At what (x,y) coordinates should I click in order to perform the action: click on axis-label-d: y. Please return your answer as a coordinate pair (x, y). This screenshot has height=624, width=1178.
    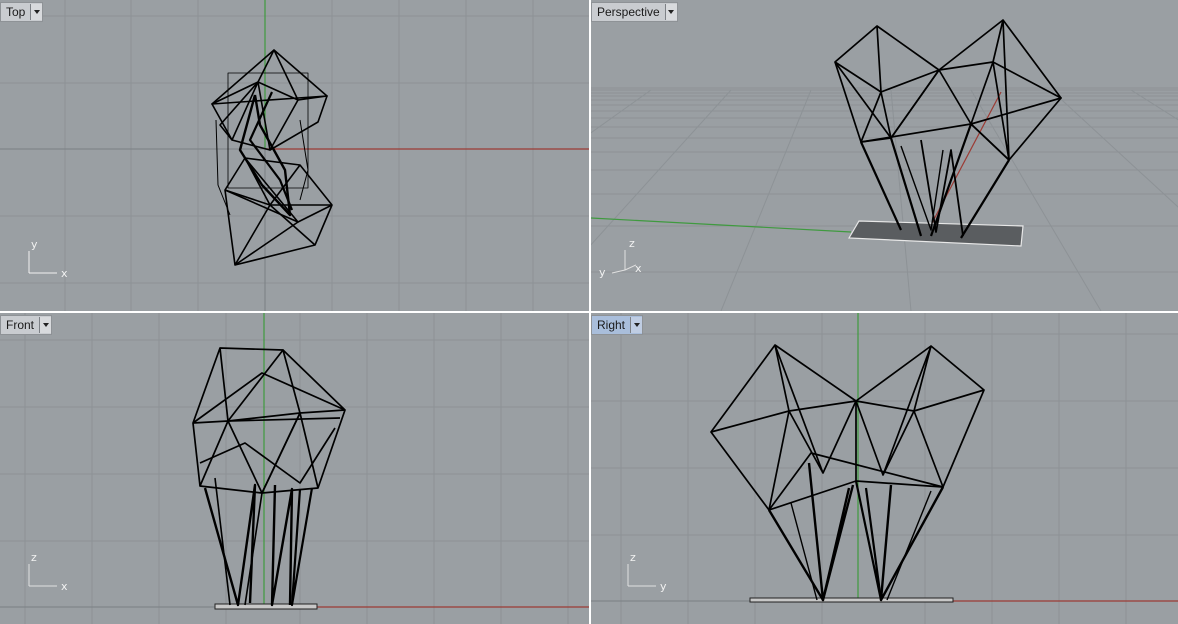
    Looking at the image, I should click on (602, 272).